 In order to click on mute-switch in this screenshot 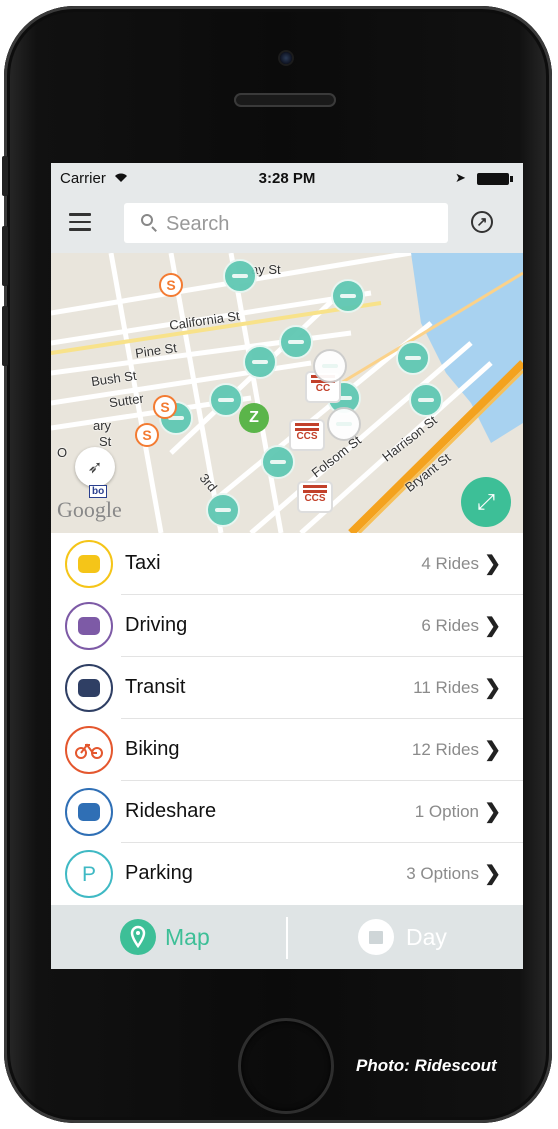, I will do `click(5, 176)`.